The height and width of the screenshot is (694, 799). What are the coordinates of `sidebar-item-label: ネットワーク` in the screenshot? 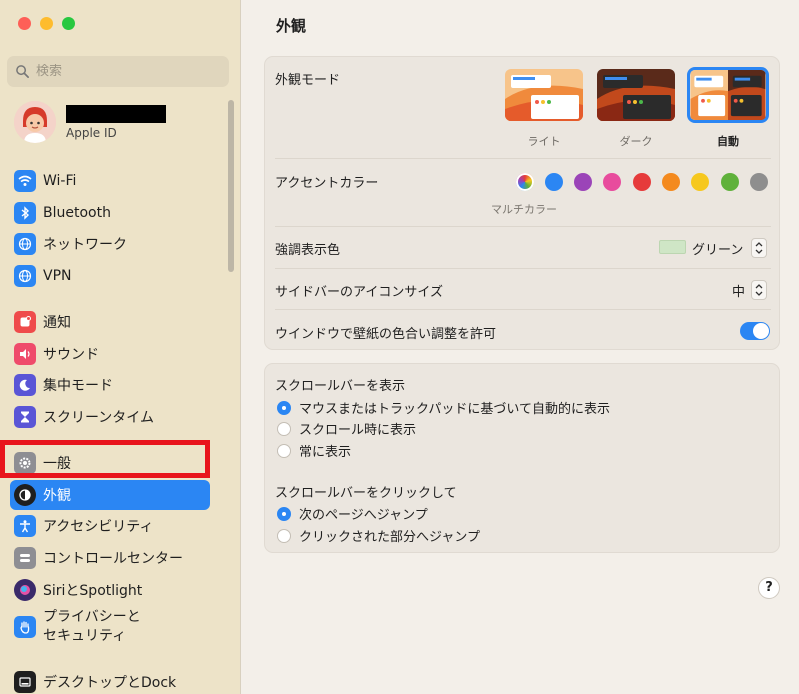 It's located at (85, 245).